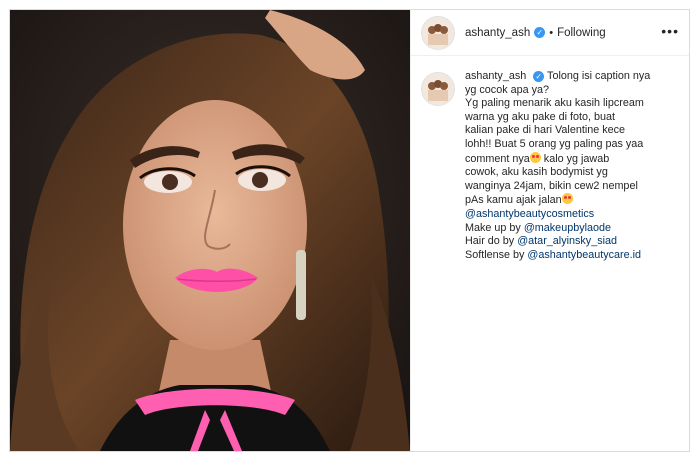  Describe the element at coordinates (567, 241) in the screenshot. I see `mention-link: @atar_alyinsky_siad` at that location.